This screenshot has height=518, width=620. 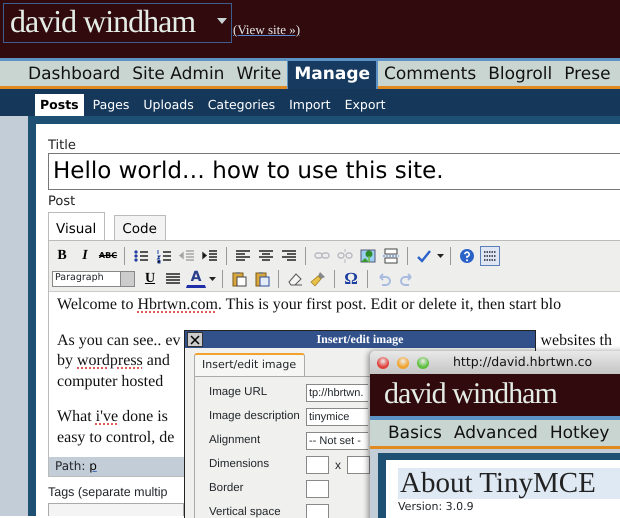 What do you see at coordinates (259, 73) in the screenshot?
I see `nav-tab: Write` at bounding box center [259, 73].